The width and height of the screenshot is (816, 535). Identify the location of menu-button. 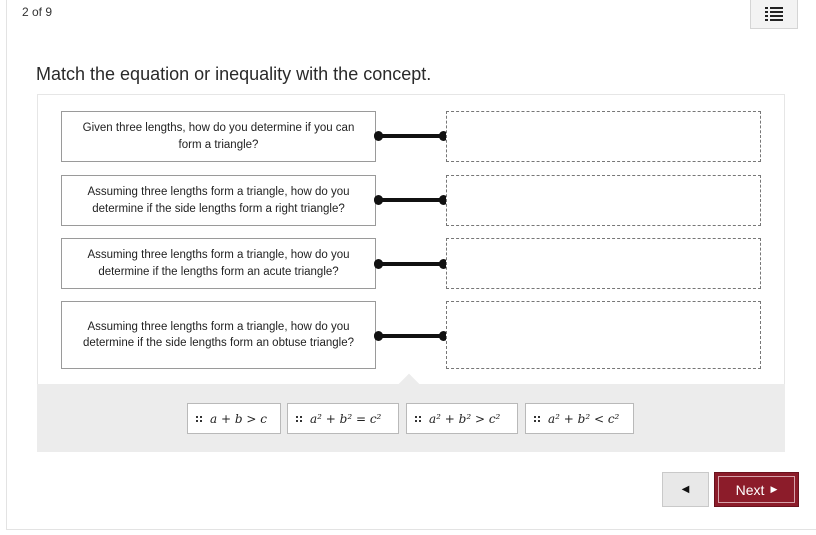
(774, 14).